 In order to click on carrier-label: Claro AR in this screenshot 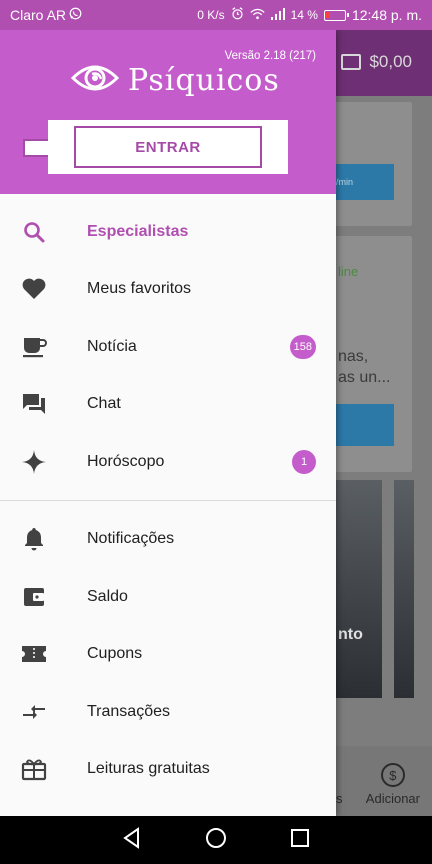, I will do `click(38, 15)`.